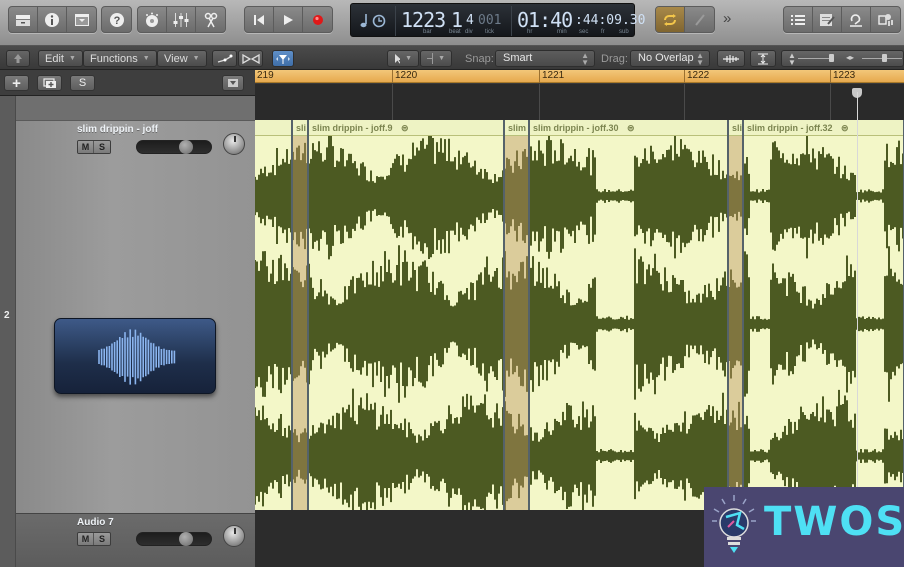 Image resolution: width=904 pixels, height=567 pixels. I want to click on region-header: slim drippin - joff.30 ⊜, so click(628, 128).